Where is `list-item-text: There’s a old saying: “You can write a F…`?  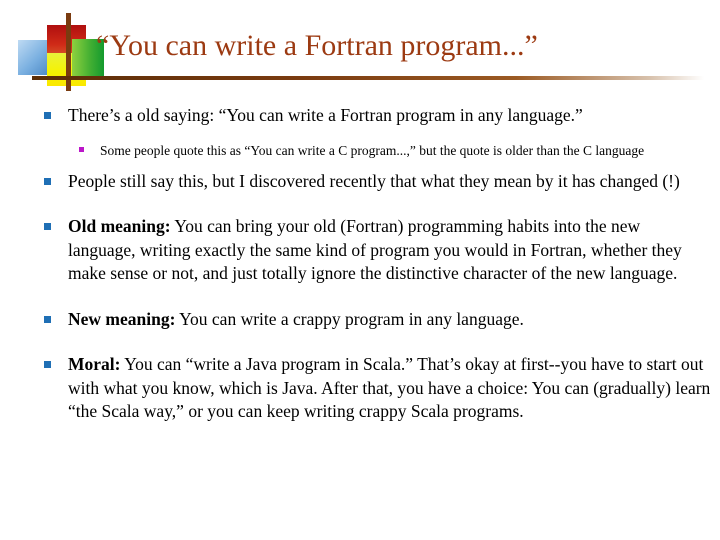 list-item-text: There’s a old saying: “You can write a F… is located at coordinates (325, 115).